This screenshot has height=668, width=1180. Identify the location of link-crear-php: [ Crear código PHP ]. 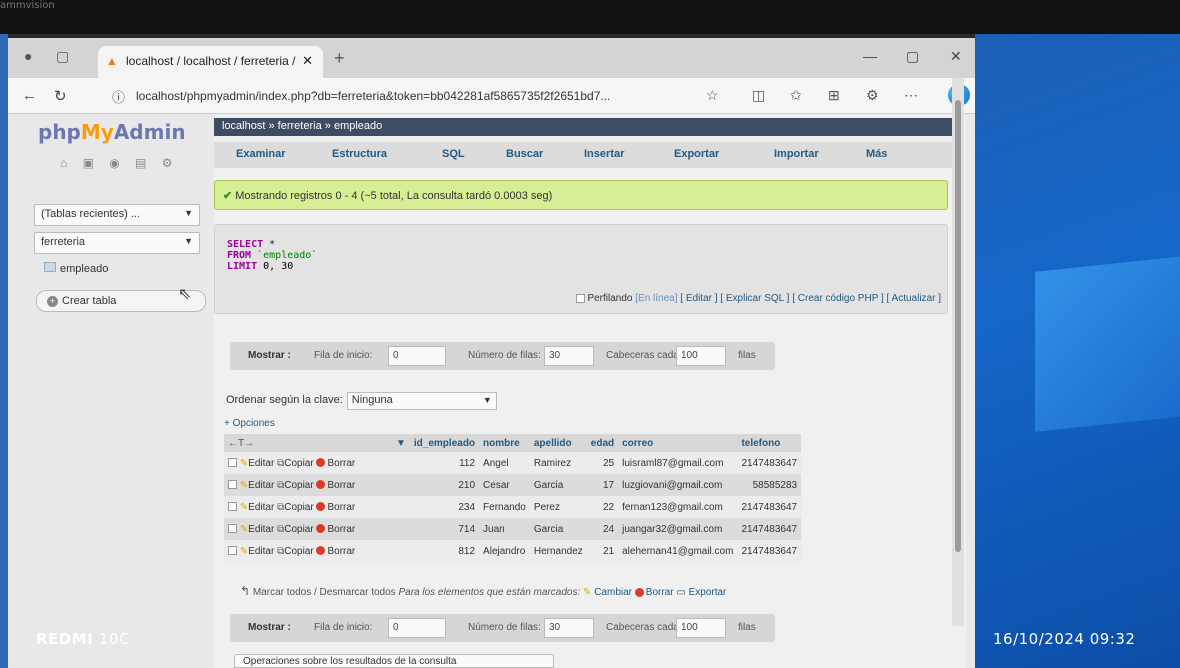
(838, 298).